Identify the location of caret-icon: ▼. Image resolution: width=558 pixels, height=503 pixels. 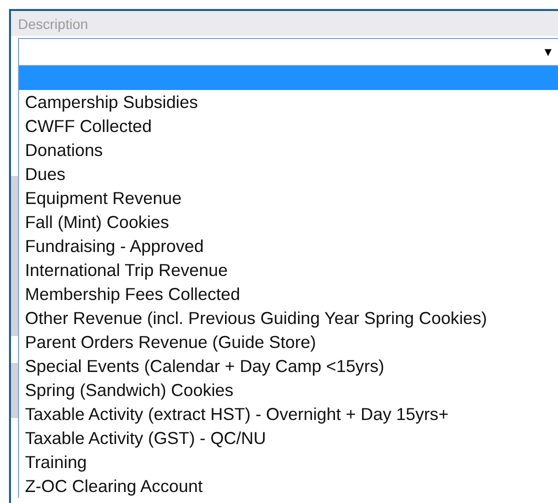
(548, 52).